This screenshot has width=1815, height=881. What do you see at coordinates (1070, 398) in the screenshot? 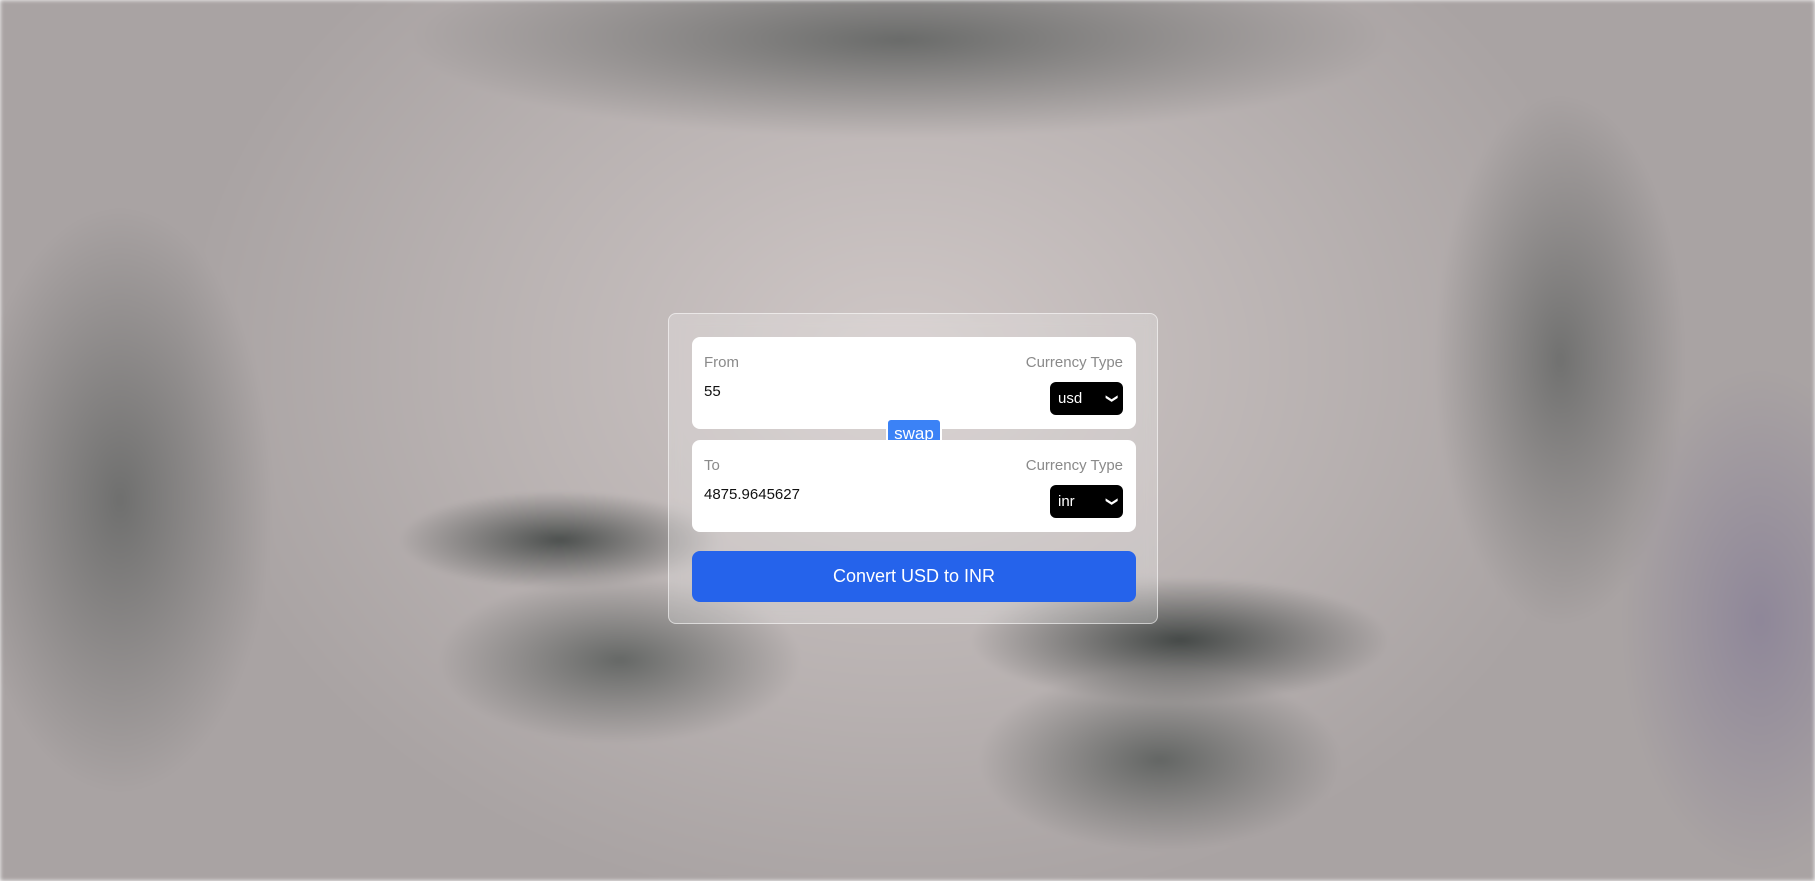
I see `from-currency-value: usd` at bounding box center [1070, 398].